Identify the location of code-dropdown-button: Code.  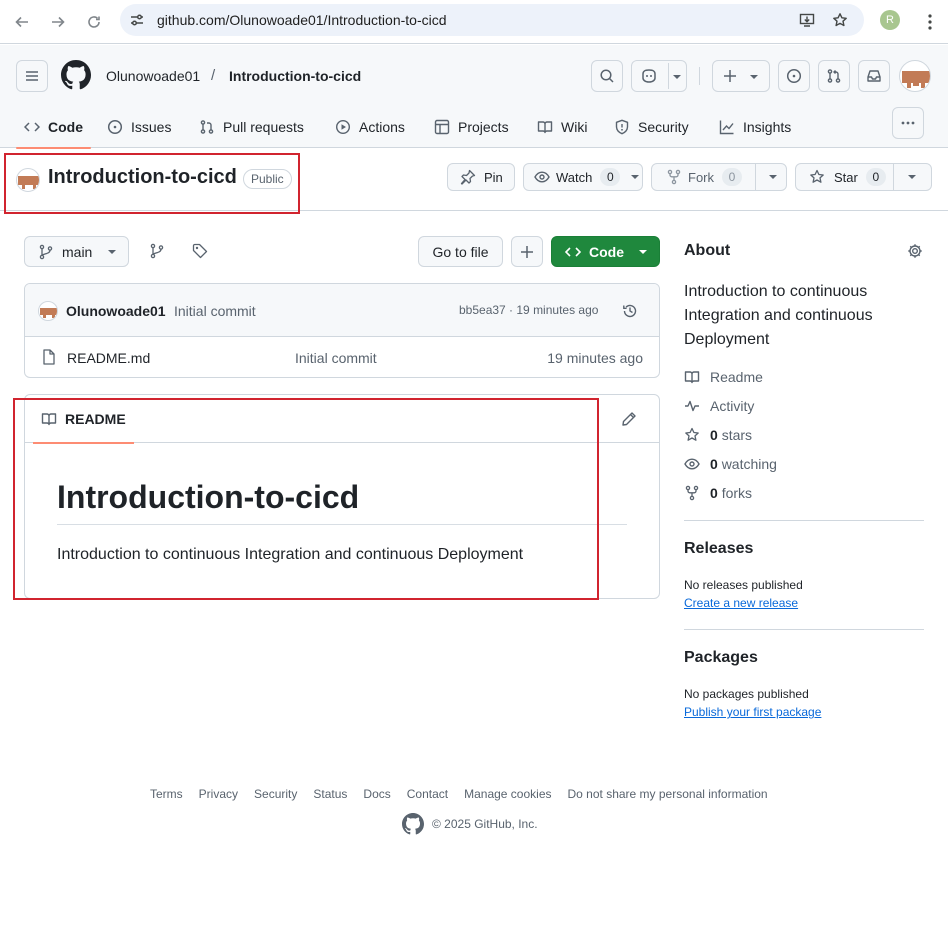
(605, 251).